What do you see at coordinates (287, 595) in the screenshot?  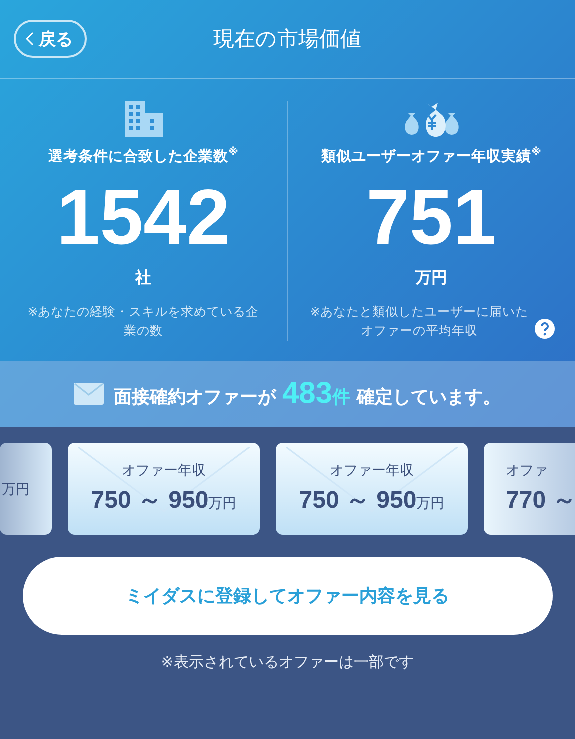 I see `register-button: ミイダスに登録してオファー内容を見る` at bounding box center [287, 595].